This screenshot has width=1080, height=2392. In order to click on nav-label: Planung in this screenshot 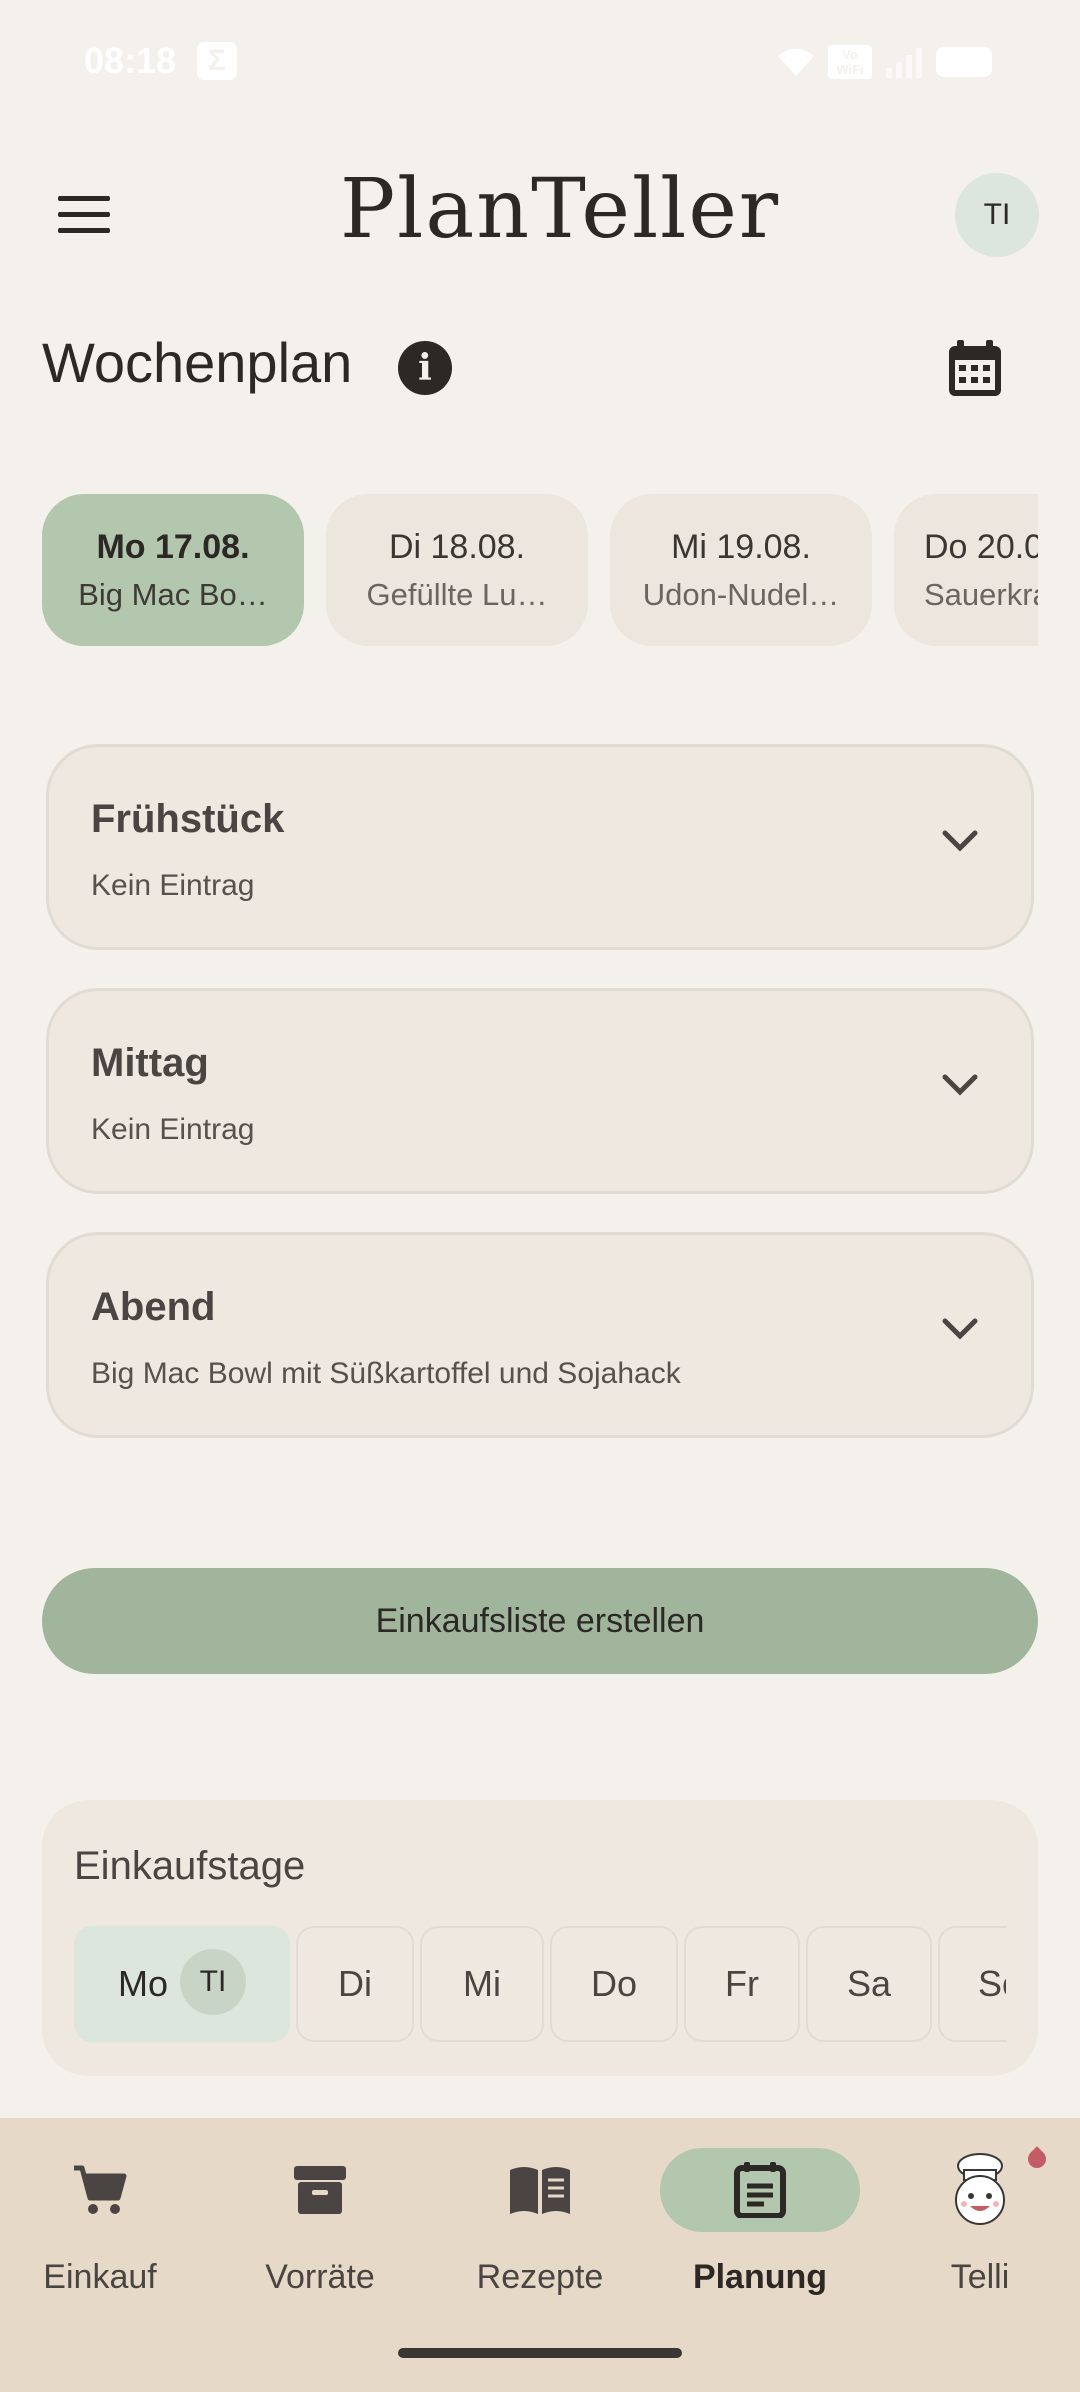, I will do `click(760, 2277)`.